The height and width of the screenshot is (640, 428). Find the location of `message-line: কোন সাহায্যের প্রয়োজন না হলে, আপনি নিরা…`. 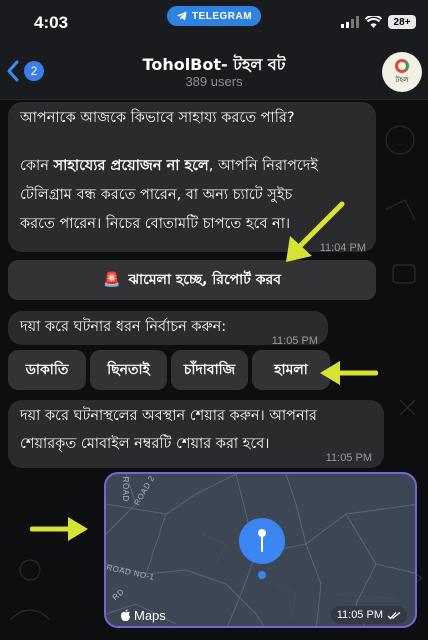

message-line: কোন সাহায্যের প্রয়োজন না হলে, আপনি নিরা… is located at coordinates (169, 166).